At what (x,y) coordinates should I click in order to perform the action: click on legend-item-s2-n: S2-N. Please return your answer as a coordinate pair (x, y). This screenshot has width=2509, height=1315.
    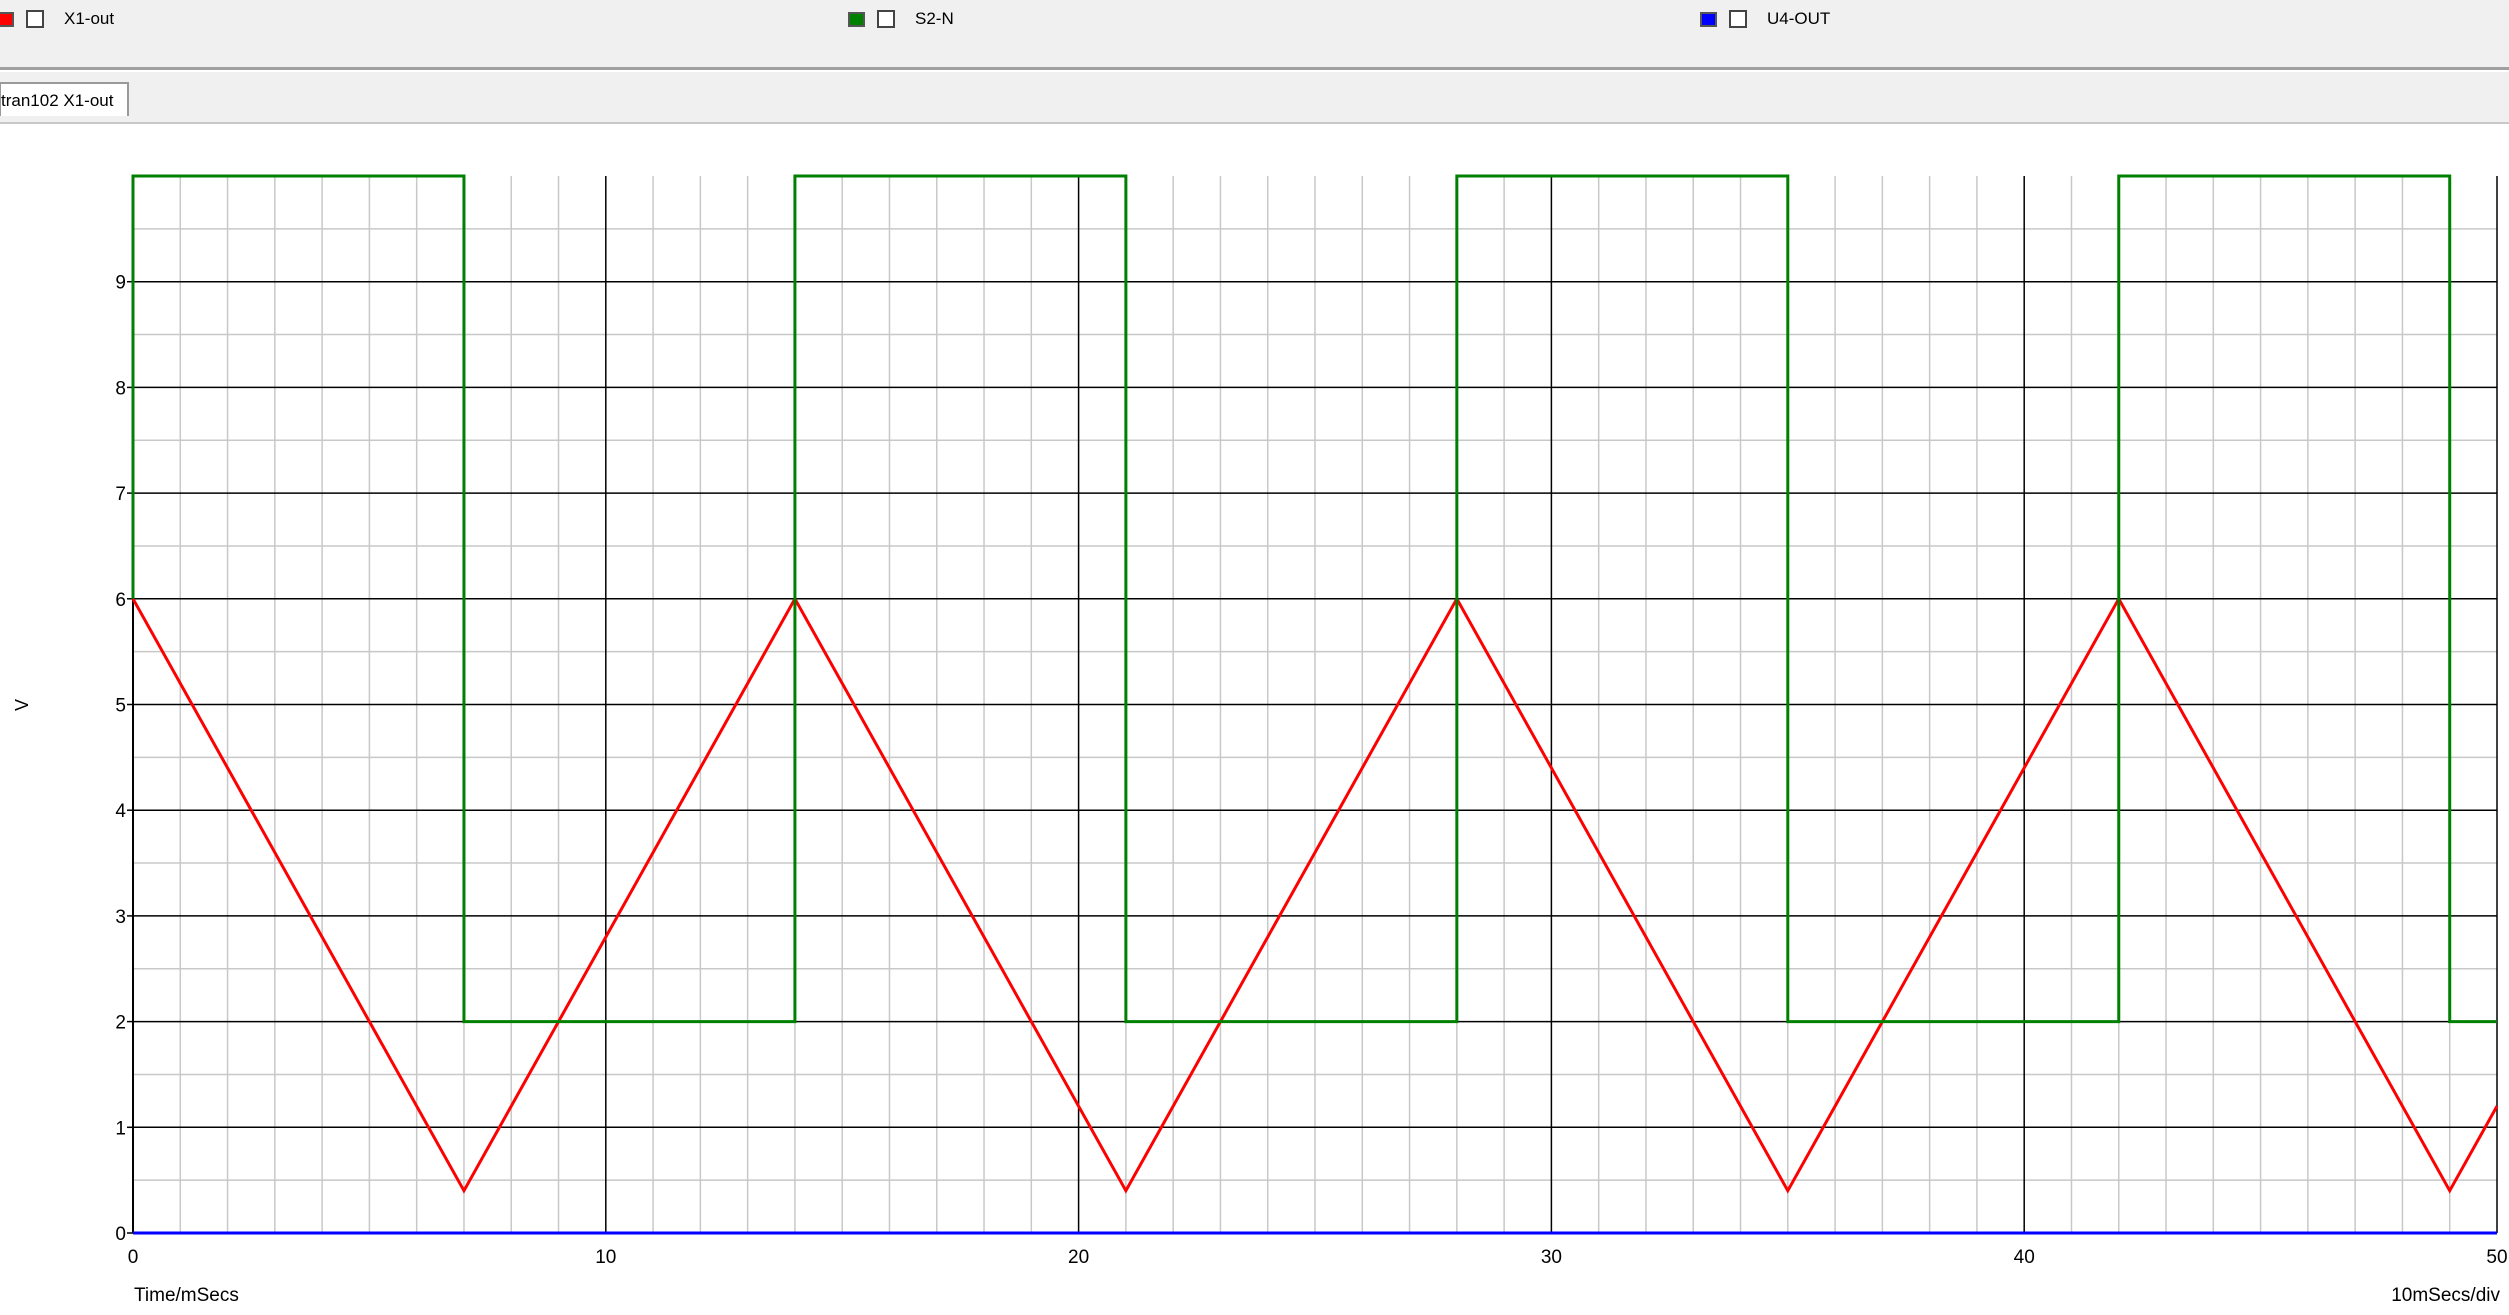
    Looking at the image, I should click on (901, 19).